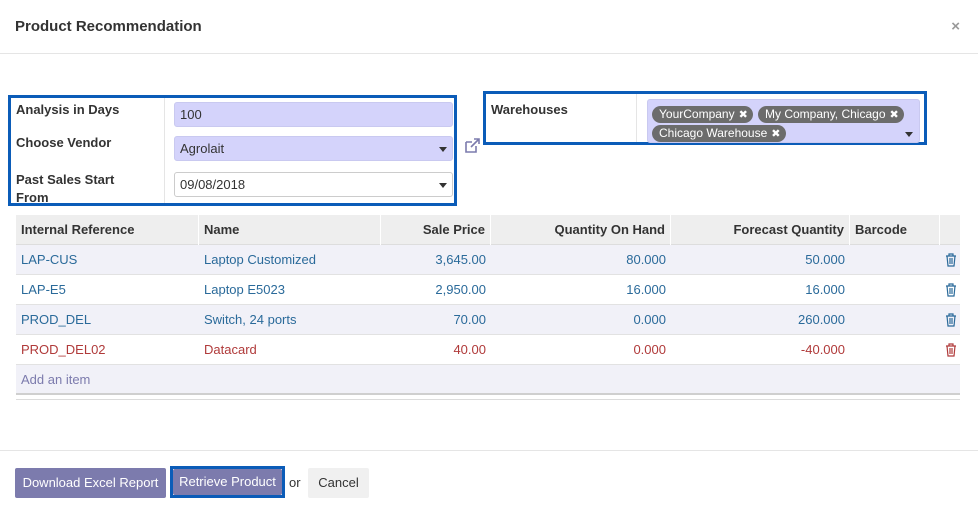 The height and width of the screenshot is (514, 978). I want to click on dialog-header: Product Recommendation ×, so click(489, 27).